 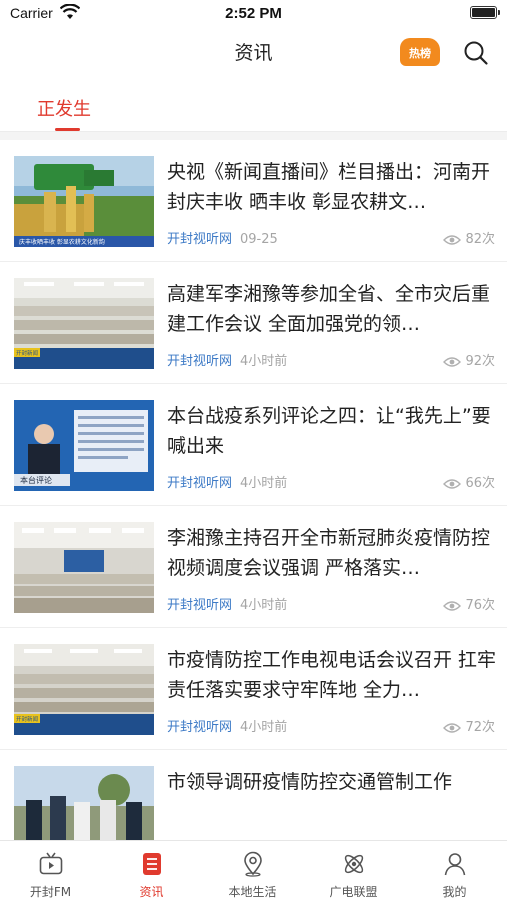 What do you see at coordinates (331, 481) in the screenshot?
I see `news-meta: 开封视听网 4小时前 66次` at bounding box center [331, 481].